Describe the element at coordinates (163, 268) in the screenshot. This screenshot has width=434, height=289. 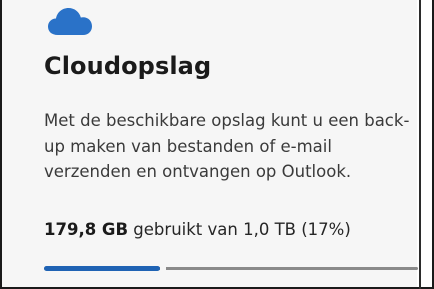
I see `storage-progress-gap` at that location.